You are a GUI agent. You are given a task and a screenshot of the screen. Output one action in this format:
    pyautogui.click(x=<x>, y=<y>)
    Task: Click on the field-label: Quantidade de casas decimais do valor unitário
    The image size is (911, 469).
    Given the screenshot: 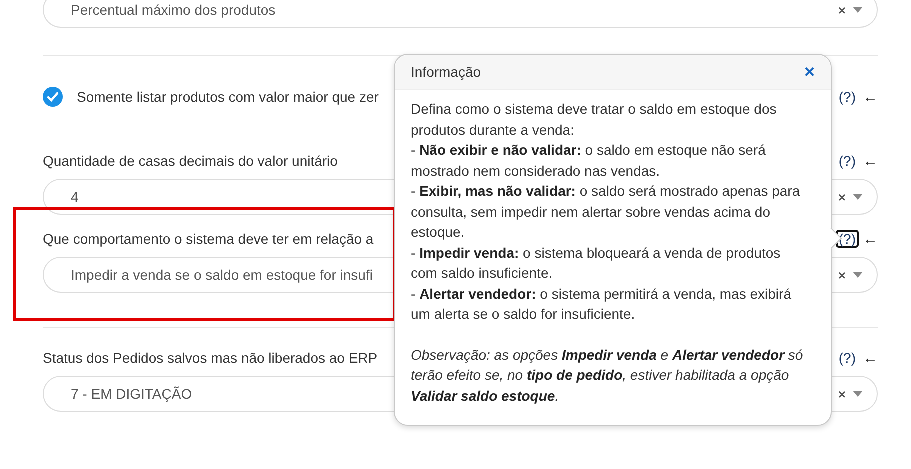 What is the action you would take?
    pyautogui.click(x=190, y=161)
    